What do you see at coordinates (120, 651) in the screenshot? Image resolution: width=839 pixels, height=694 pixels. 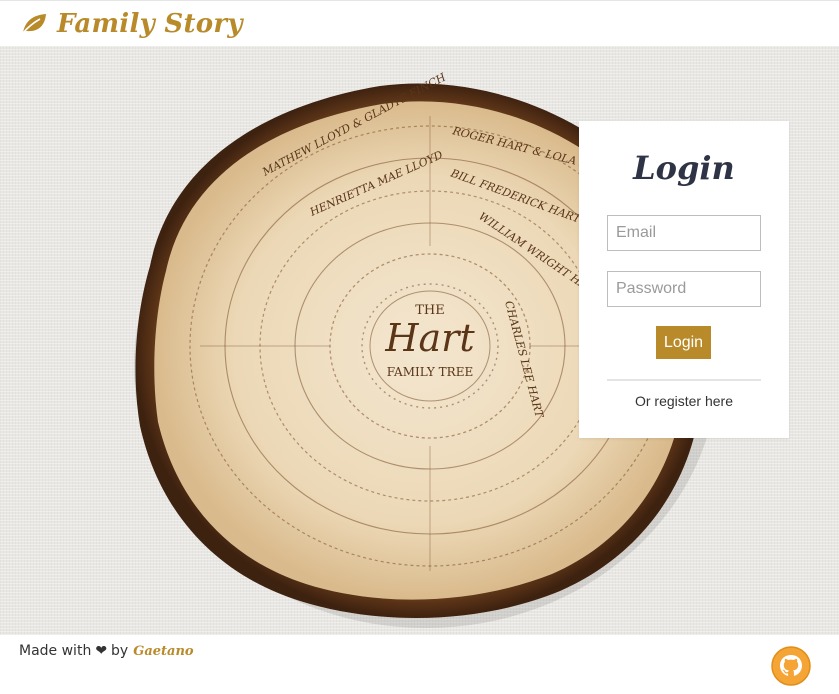 I see `by-text: by` at bounding box center [120, 651].